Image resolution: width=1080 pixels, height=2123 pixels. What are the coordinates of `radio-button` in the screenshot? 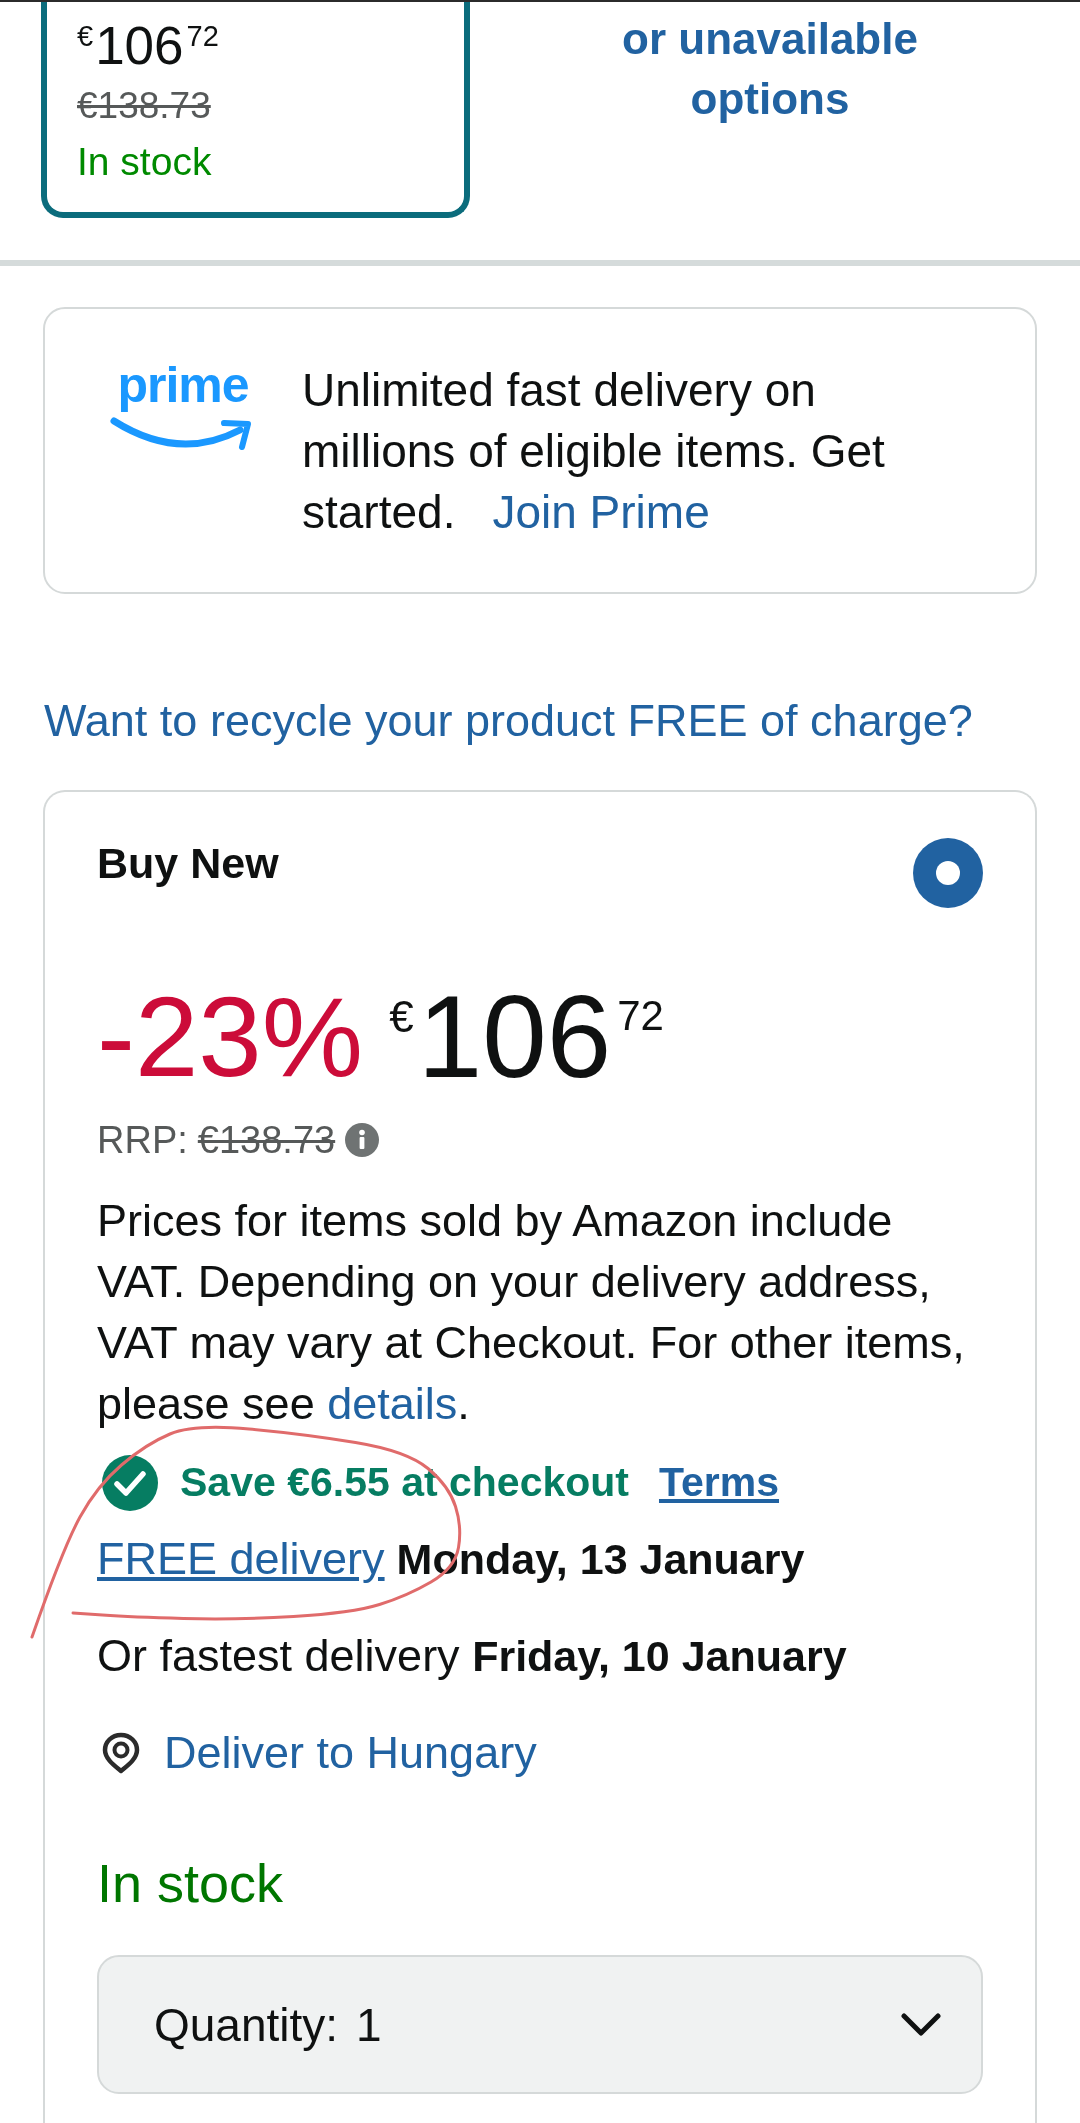 It's located at (948, 873).